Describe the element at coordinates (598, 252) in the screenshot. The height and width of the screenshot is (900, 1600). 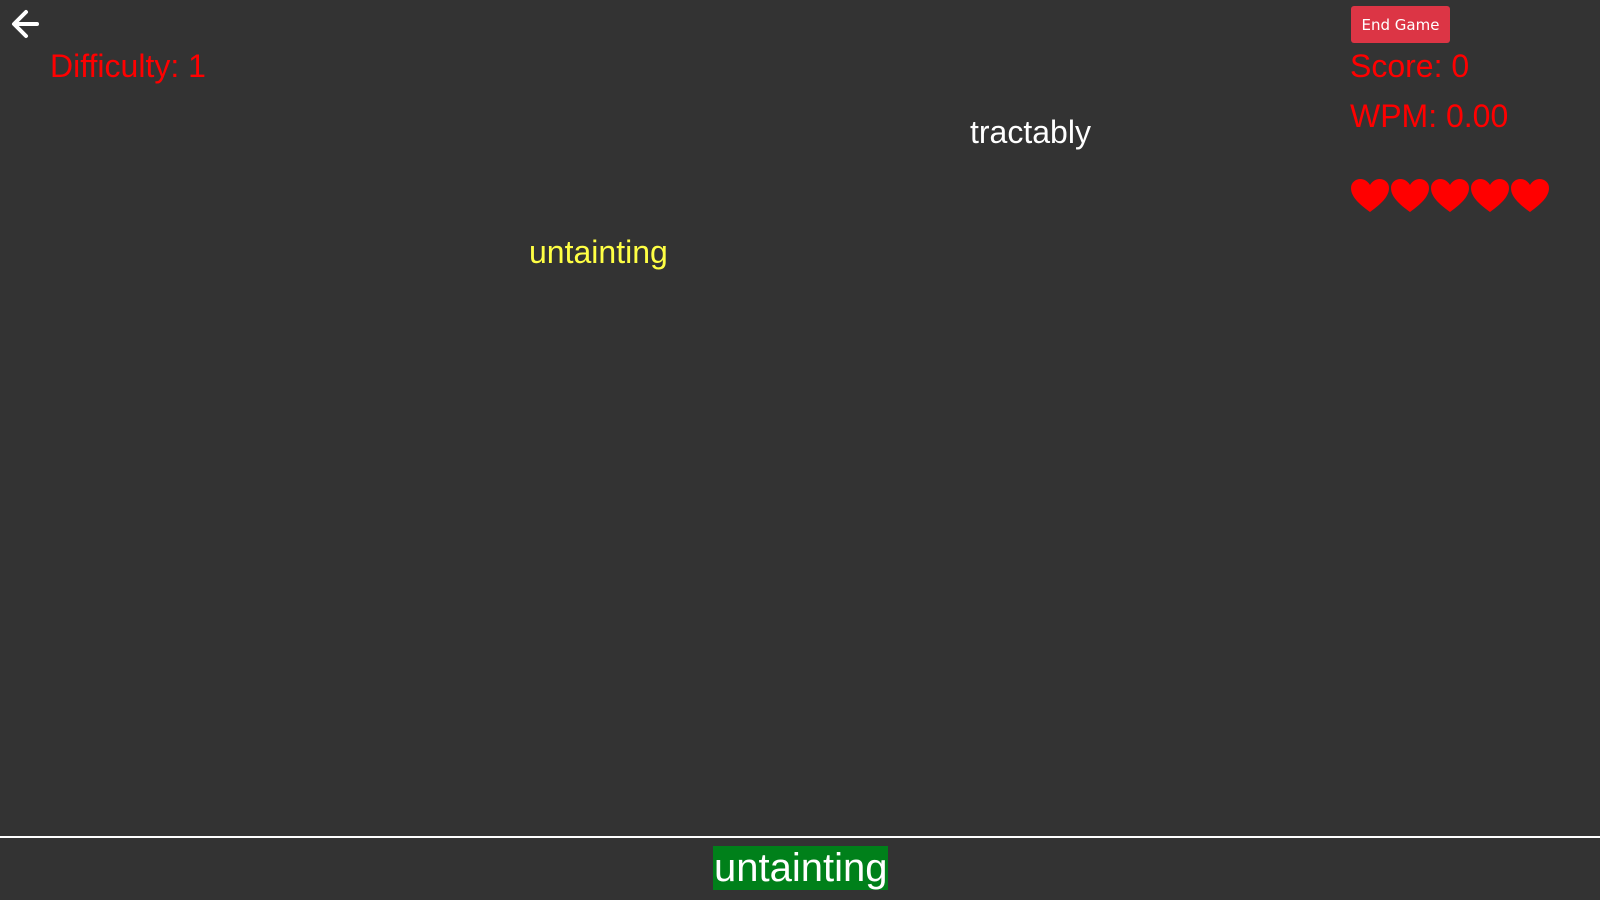
I see `falling-word-targeted: untainting` at that location.